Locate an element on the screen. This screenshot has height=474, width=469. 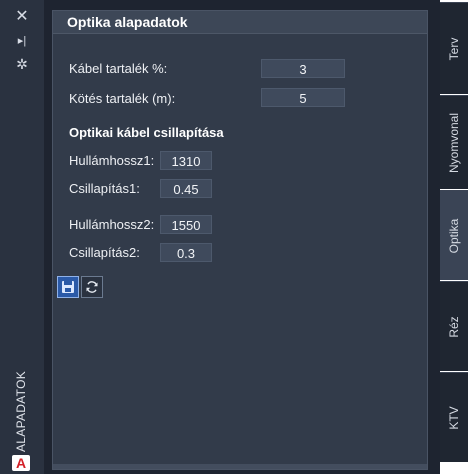
csillapitas2-label: Csillapítás2: is located at coordinates (104, 252).